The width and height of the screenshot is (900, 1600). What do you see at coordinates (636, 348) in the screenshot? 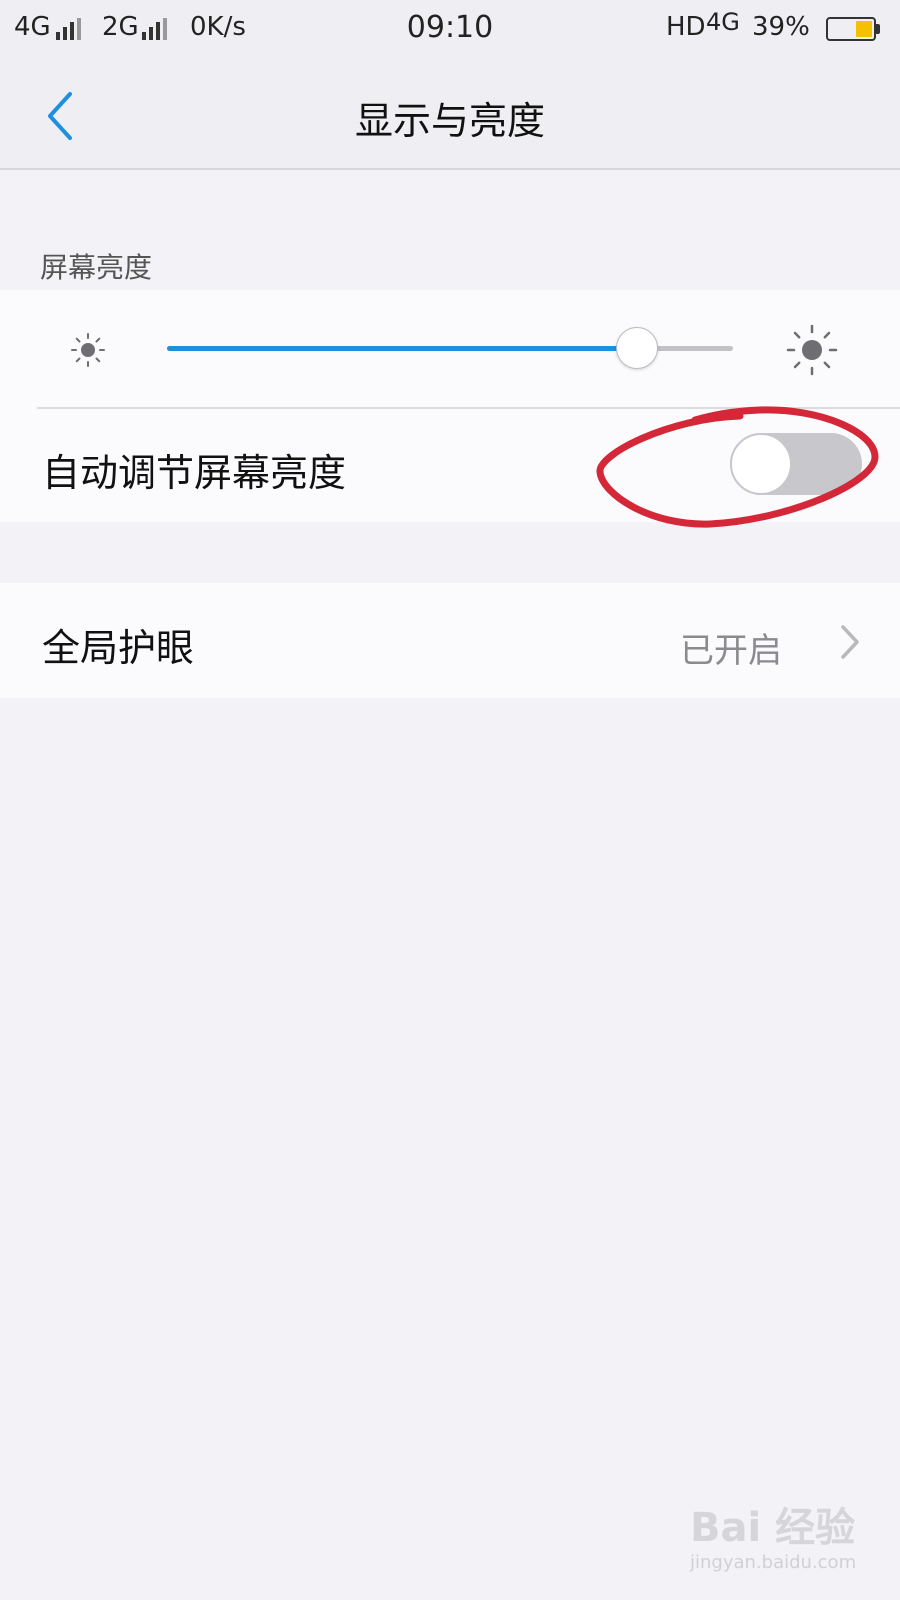
I see `brightness-slider-thumb` at bounding box center [636, 348].